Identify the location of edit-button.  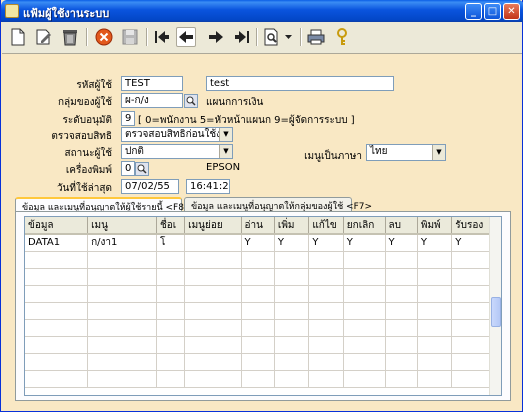
(44, 37).